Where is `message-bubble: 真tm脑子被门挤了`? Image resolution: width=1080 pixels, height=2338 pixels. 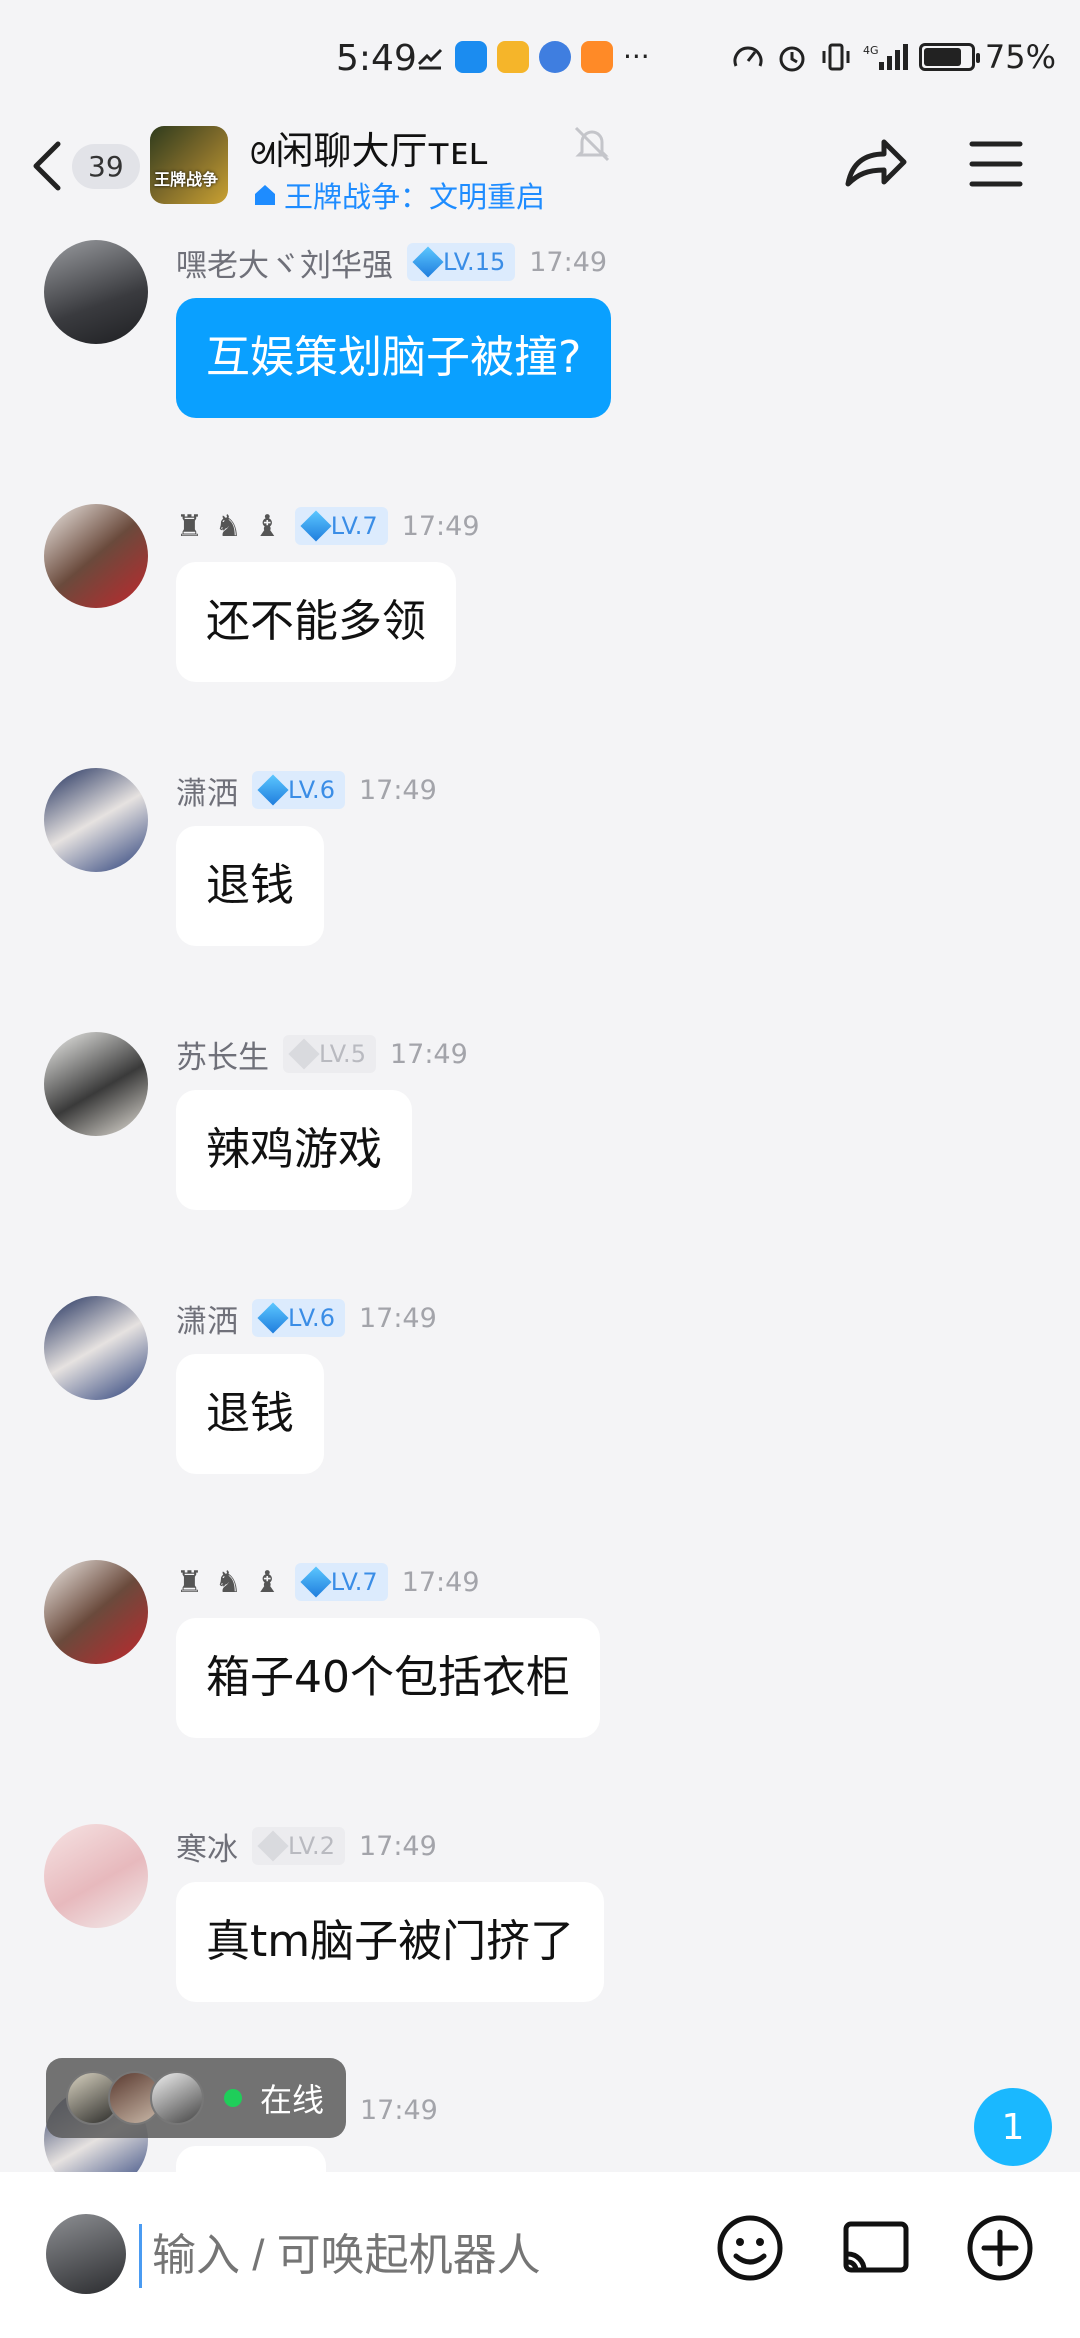
message-bubble: 真tm脑子被门挤了 is located at coordinates (390, 1942).